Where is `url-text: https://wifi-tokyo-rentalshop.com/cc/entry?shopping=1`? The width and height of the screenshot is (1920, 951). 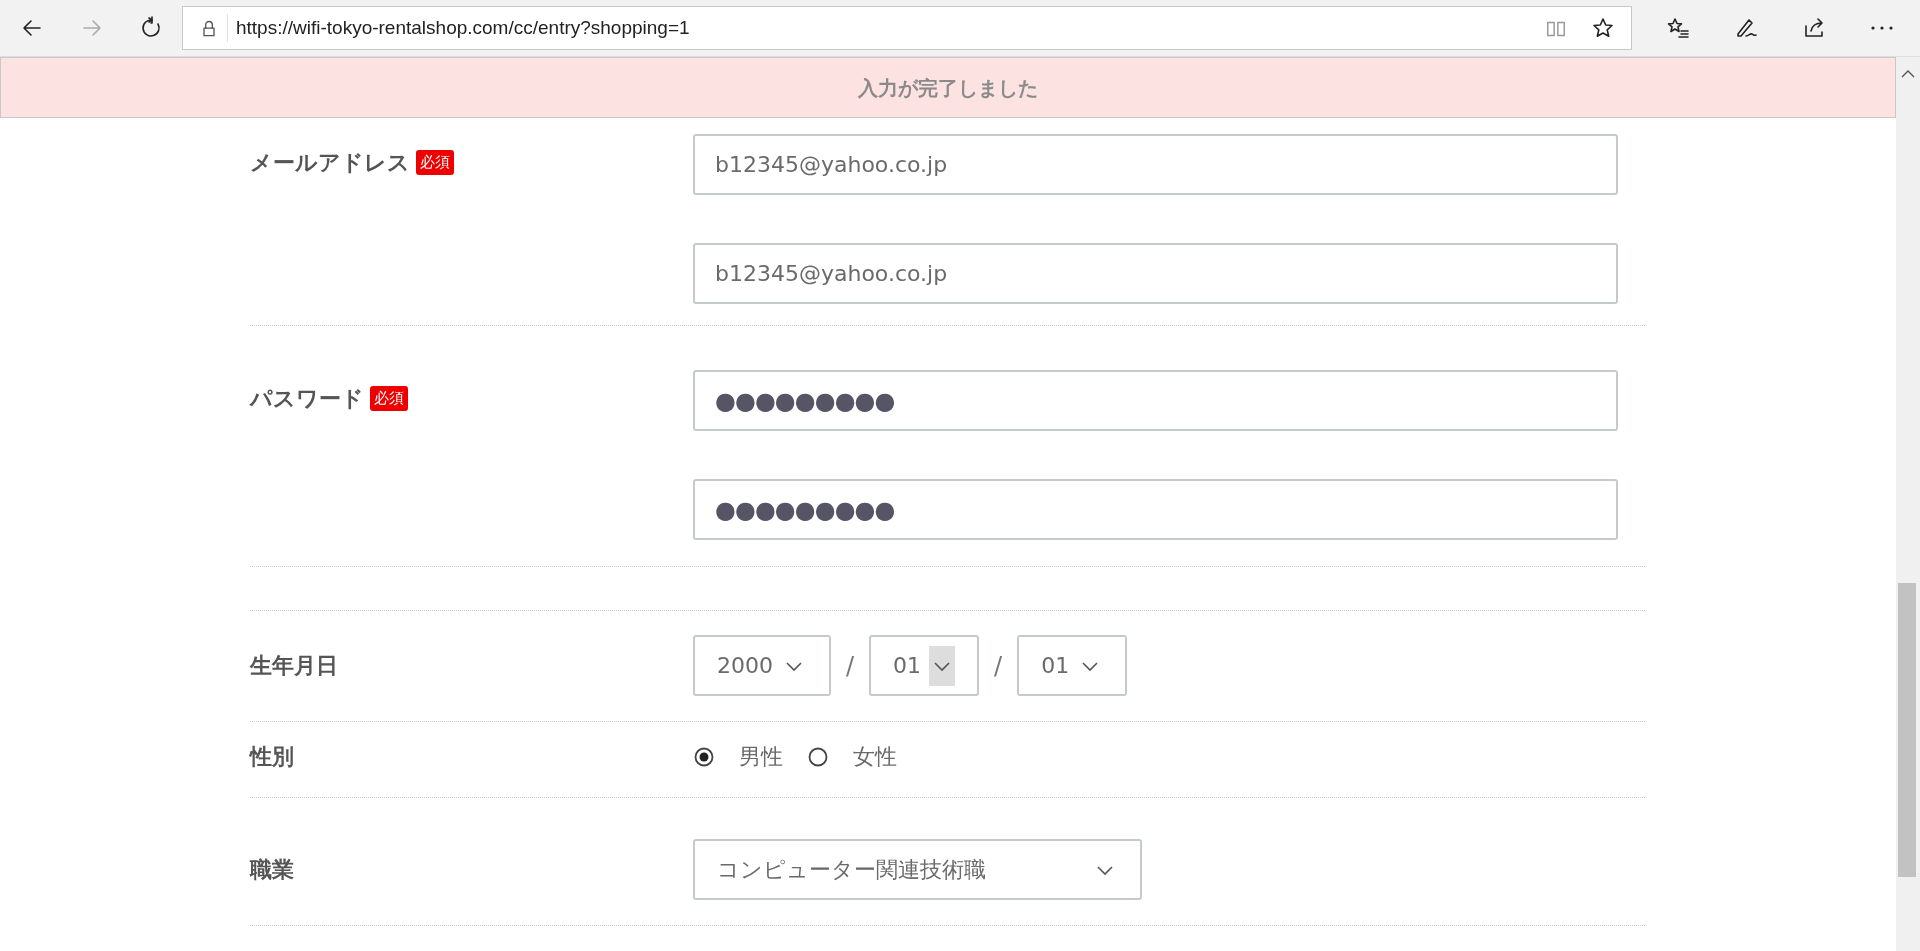
url-text: https://wifi-tokyo-rentalshop.com/cc/entry?shopping=1 is located at coordinates (886, 28).